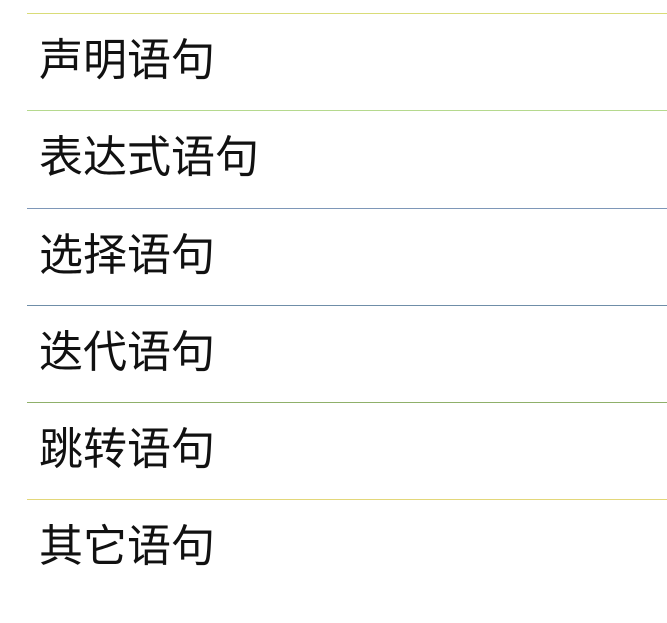 The width and height of the screenshot is (667, 623). Describe the element at coordinates (127, 449) in the screenshot. I see `item-label-jump: 跳转语句` at that location.